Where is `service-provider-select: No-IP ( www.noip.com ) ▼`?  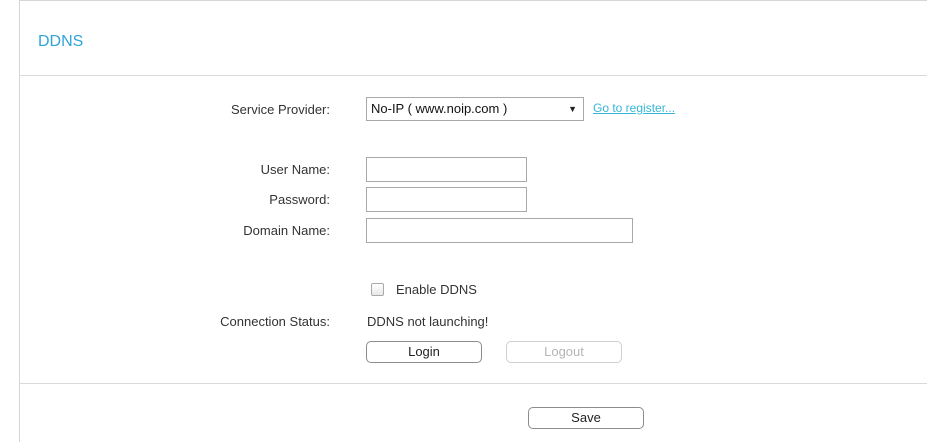
service-provider-select: No-IP ( www.noip.com ) ▼ is located at coordinates (475, 109).